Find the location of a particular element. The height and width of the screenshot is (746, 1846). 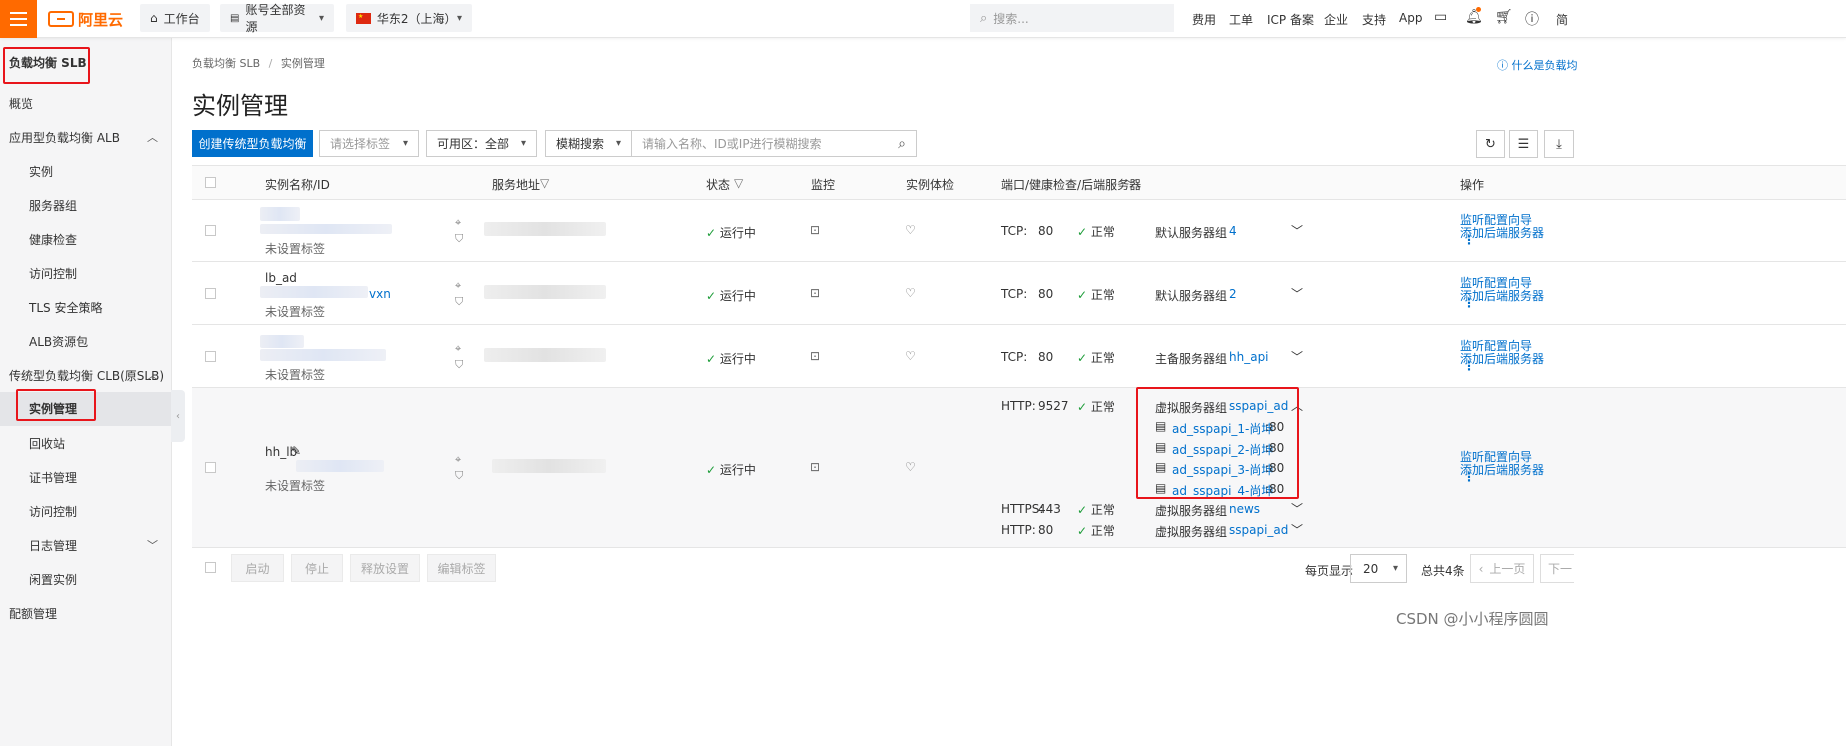

download-icon: ⤓ is located at coordinates (1559, 144).